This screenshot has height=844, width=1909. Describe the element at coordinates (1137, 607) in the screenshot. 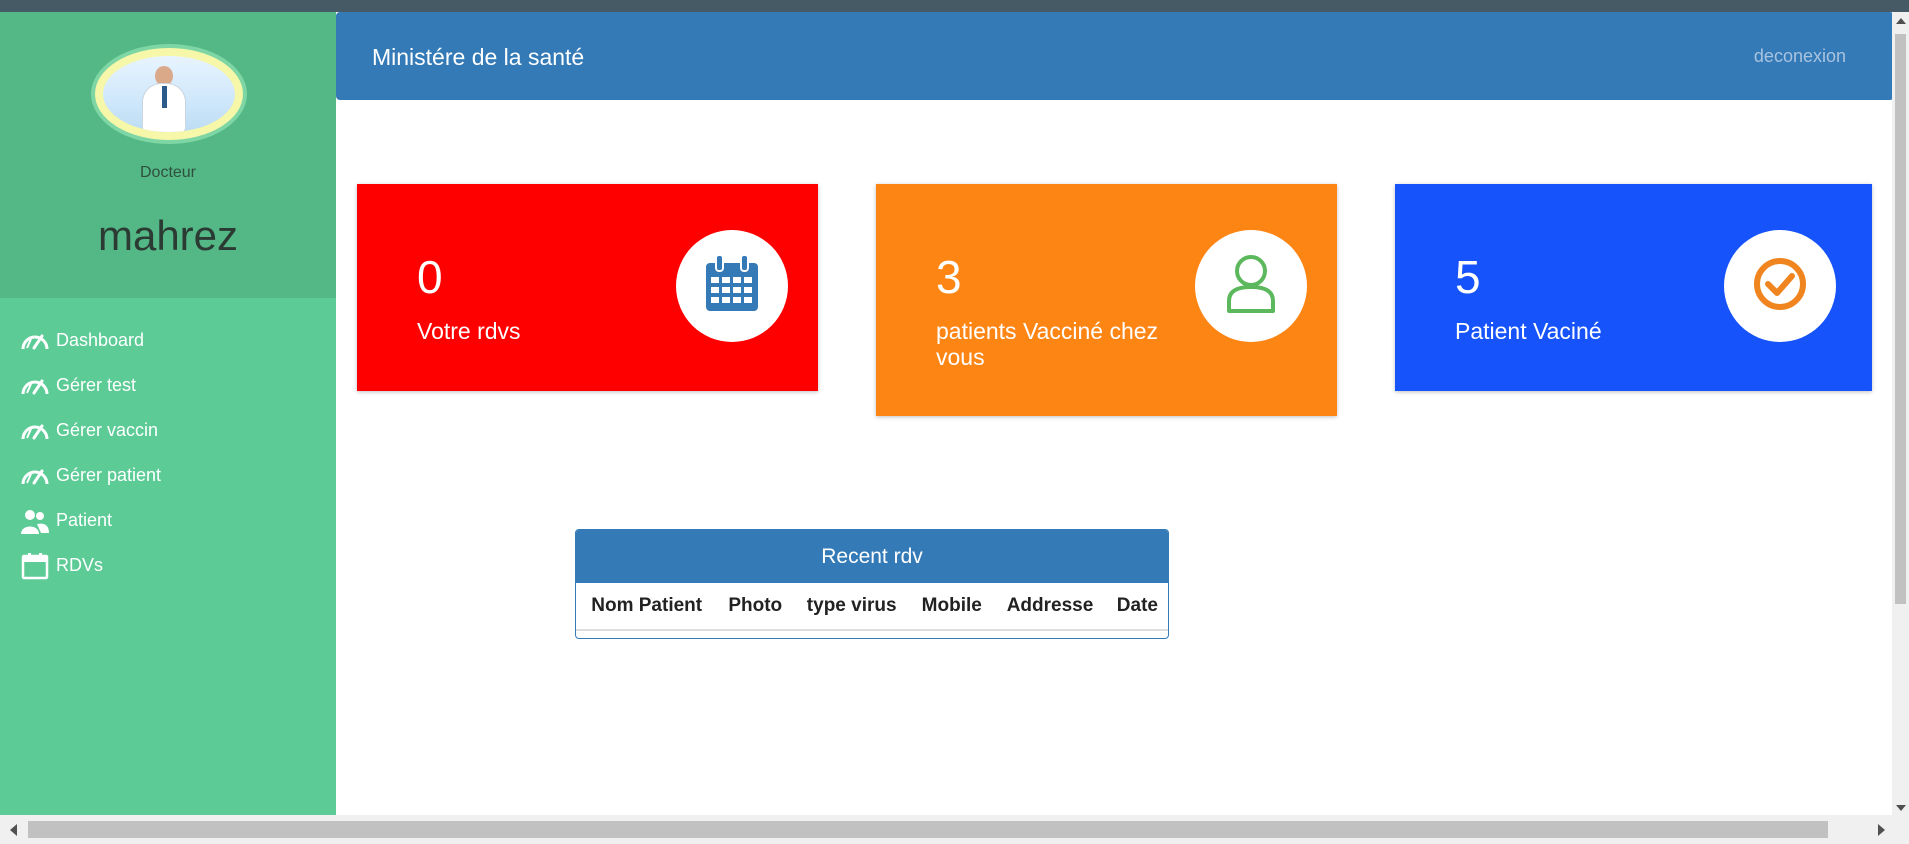

I see `column-header: Date` at that location.